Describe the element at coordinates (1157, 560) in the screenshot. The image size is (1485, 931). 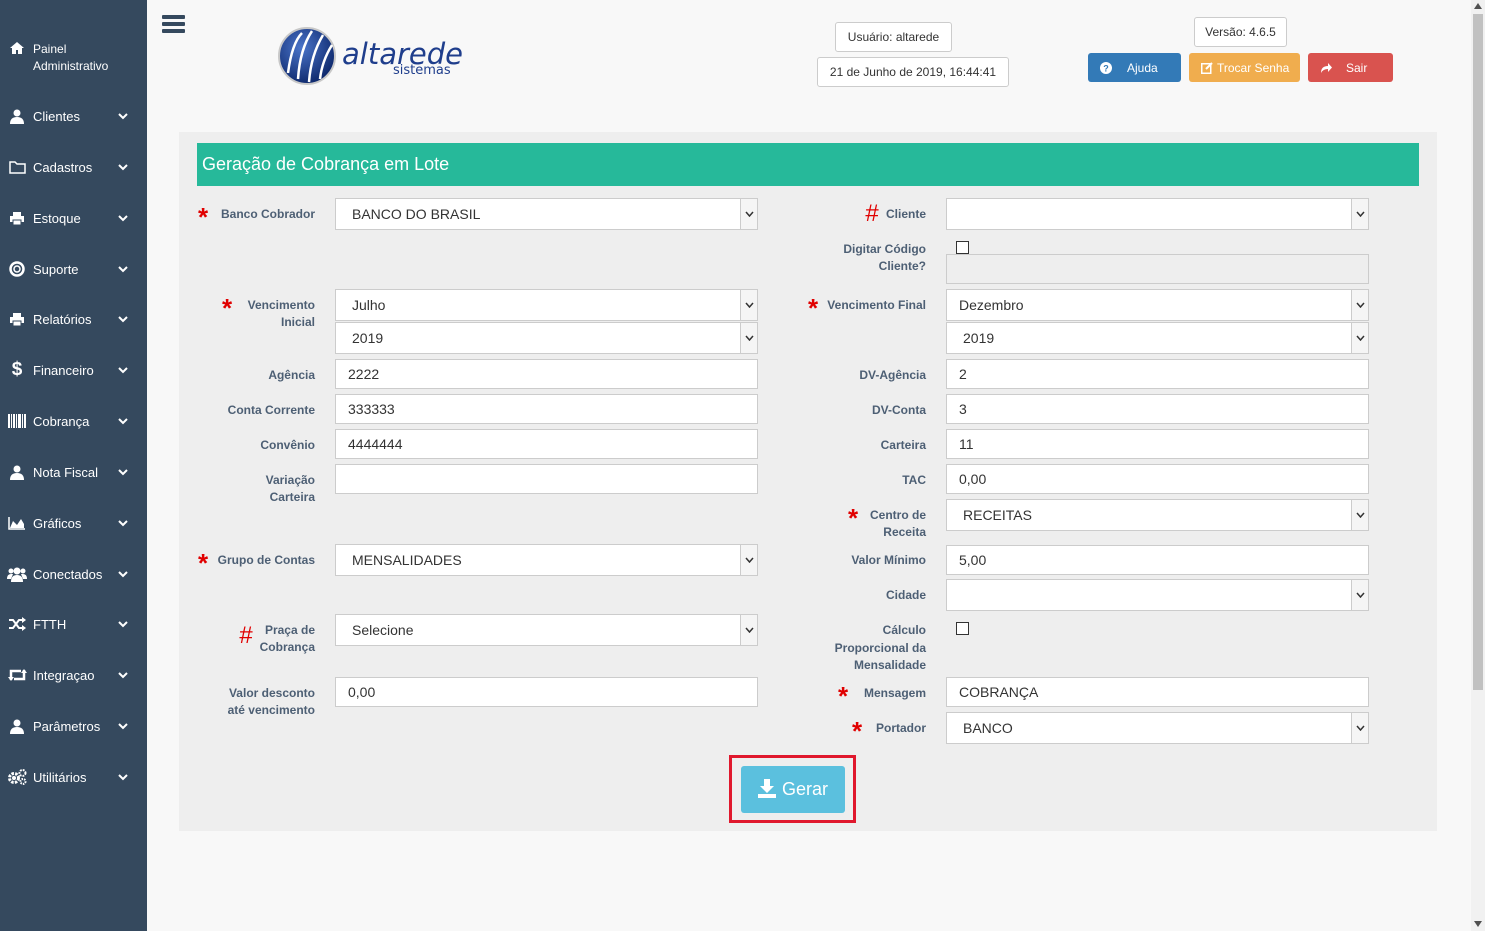
I see `valor-minimo-input: 5,00` at that location.